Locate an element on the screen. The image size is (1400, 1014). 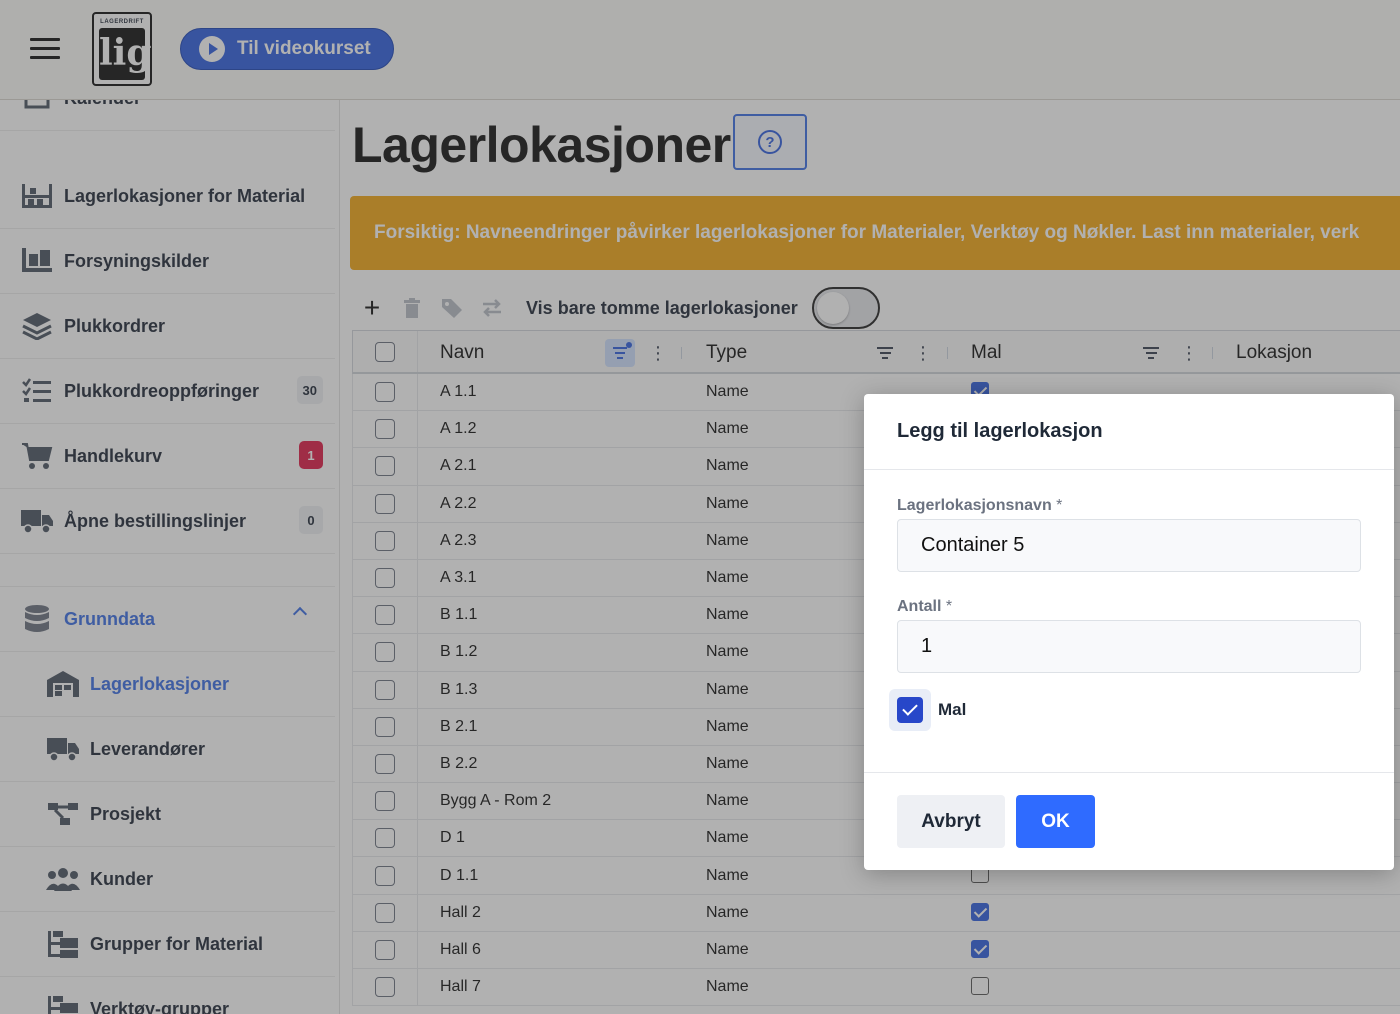
mal-checkbox is located at coordinates (910, 710).